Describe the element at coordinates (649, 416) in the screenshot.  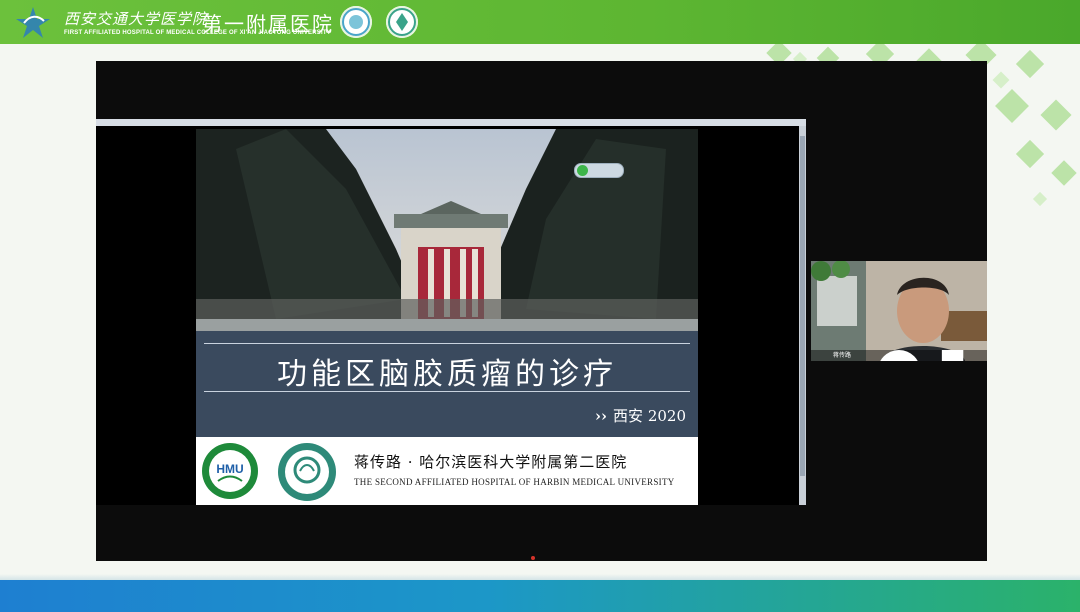
I see `slide-subtitle-text: 西安 2020` at that location.